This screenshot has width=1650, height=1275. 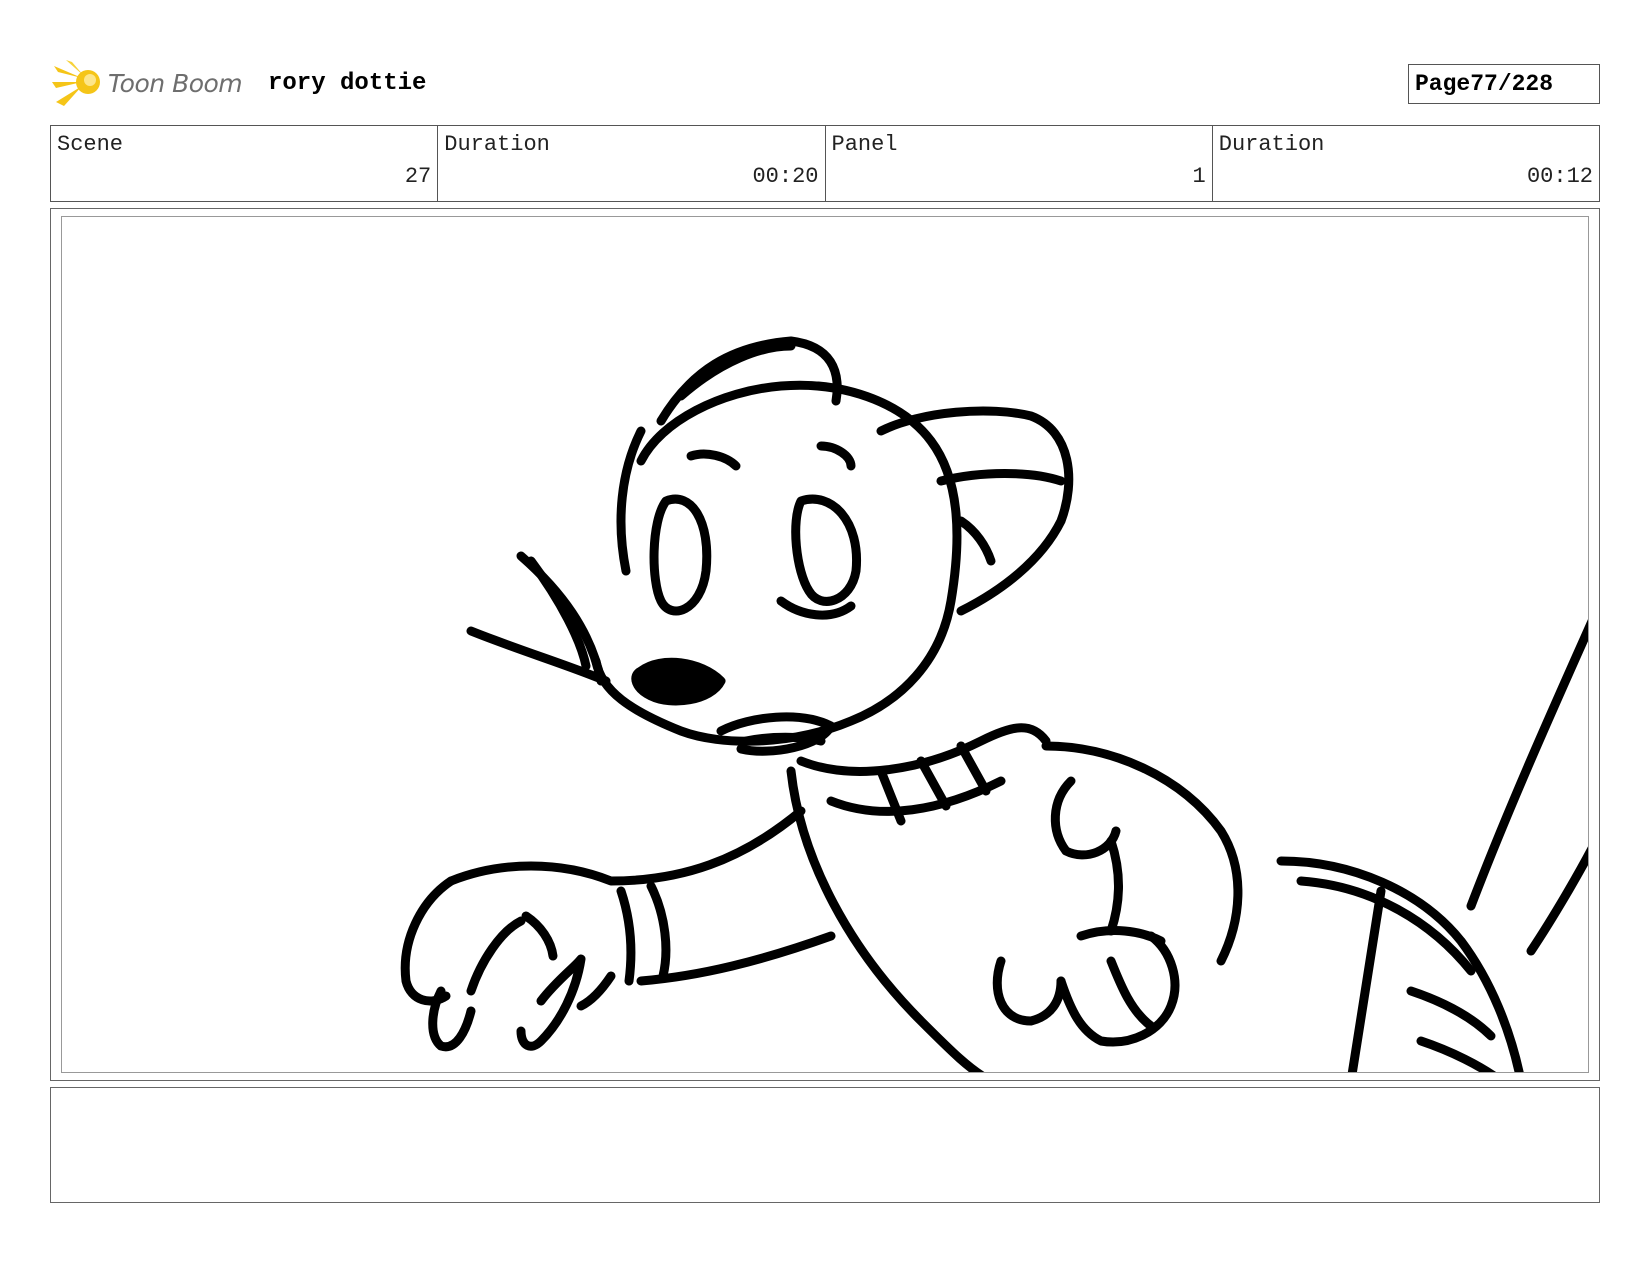 I want to click on scene-value: 27, so click(x=418, y=176).